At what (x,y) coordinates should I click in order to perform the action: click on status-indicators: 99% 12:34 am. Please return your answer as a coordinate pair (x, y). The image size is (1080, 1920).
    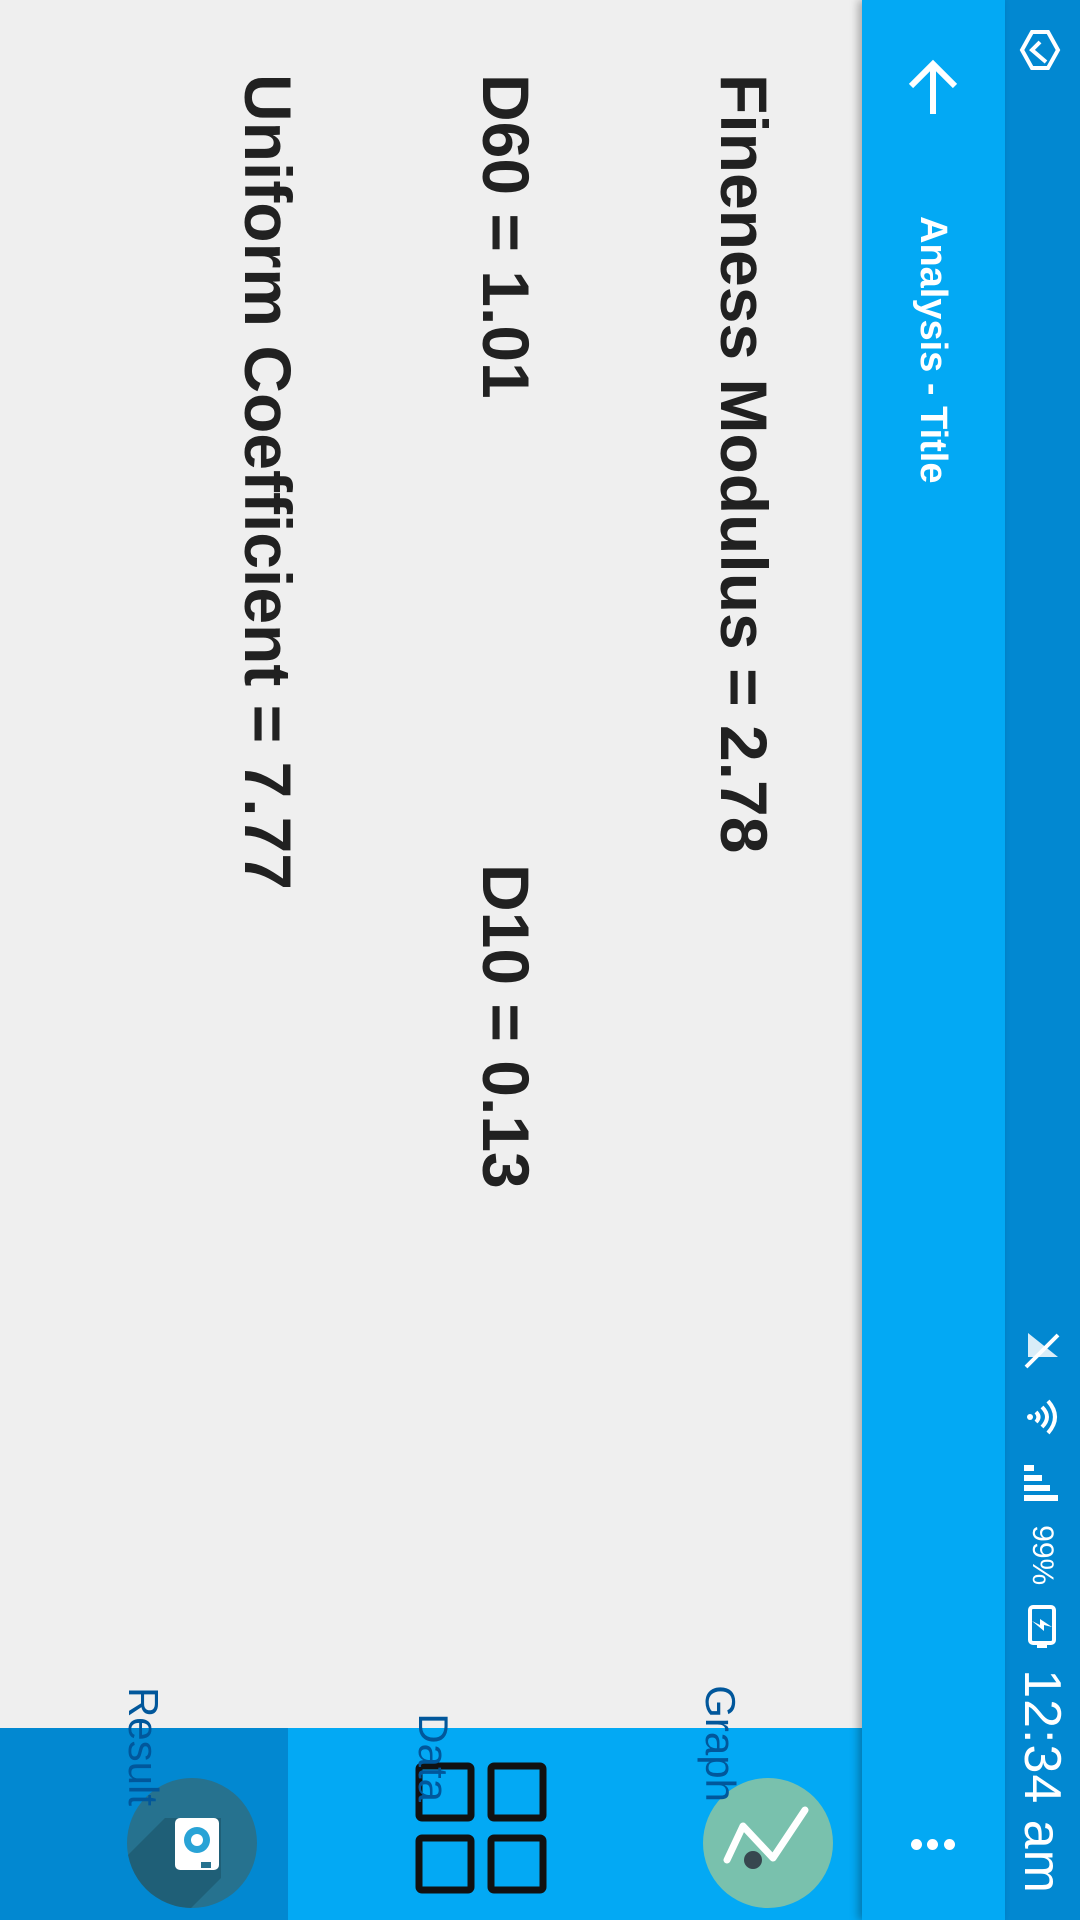
    Looking at the image, I should click on (1042, 1610).